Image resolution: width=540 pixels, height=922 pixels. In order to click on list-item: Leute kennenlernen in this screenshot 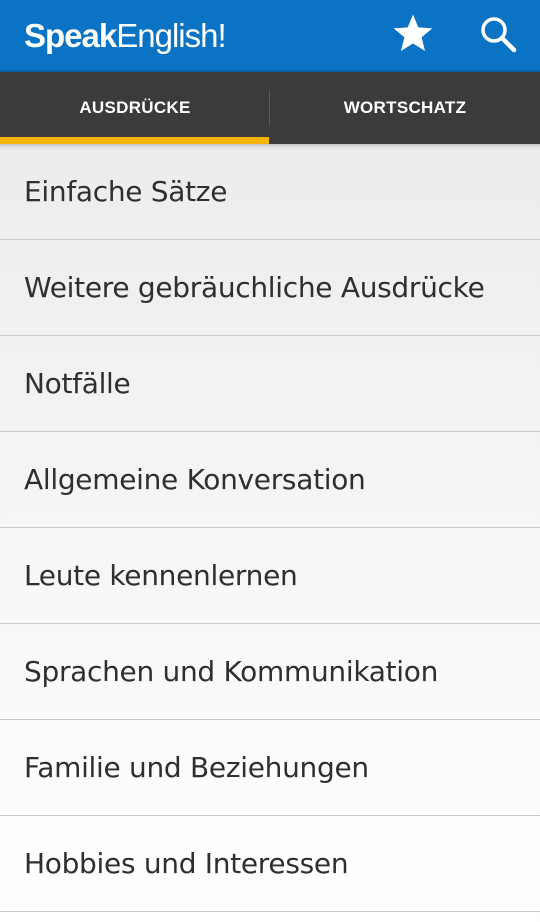, I will do `click(270, 576)`.